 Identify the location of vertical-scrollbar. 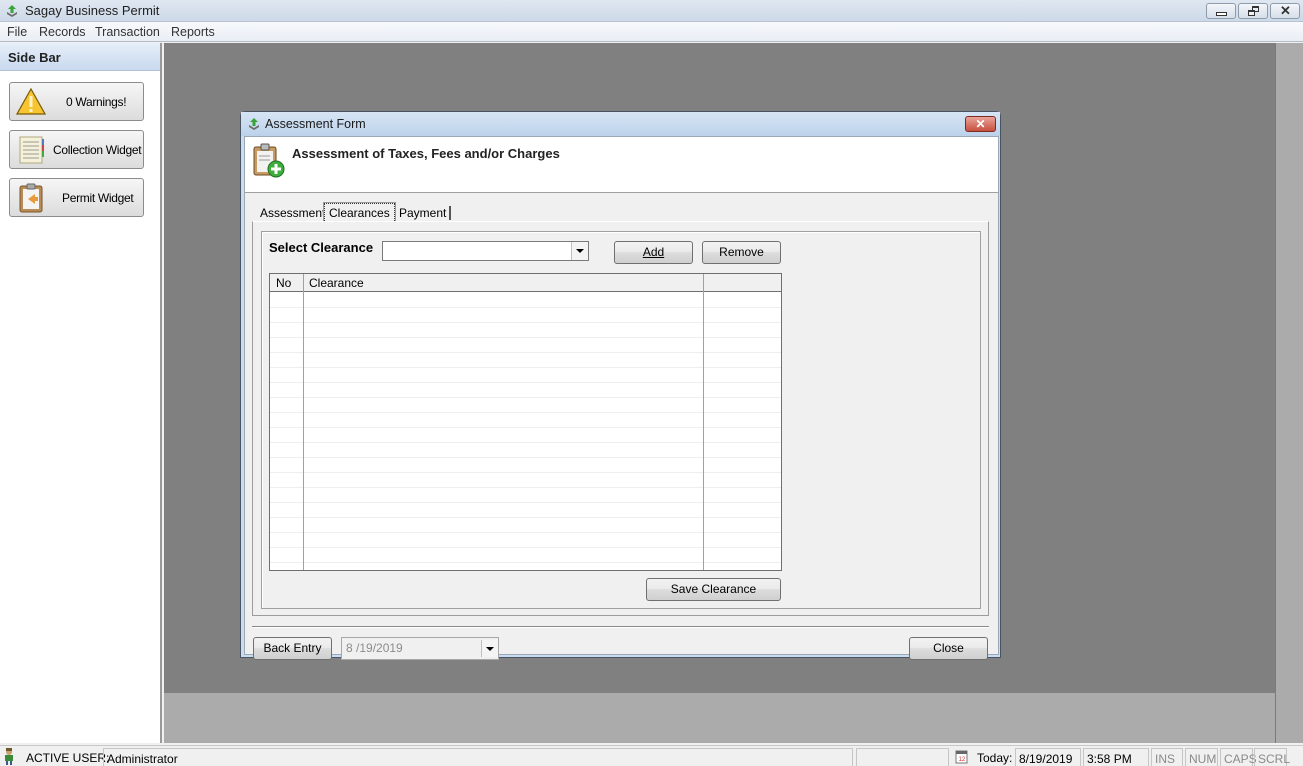
(1289, 393).